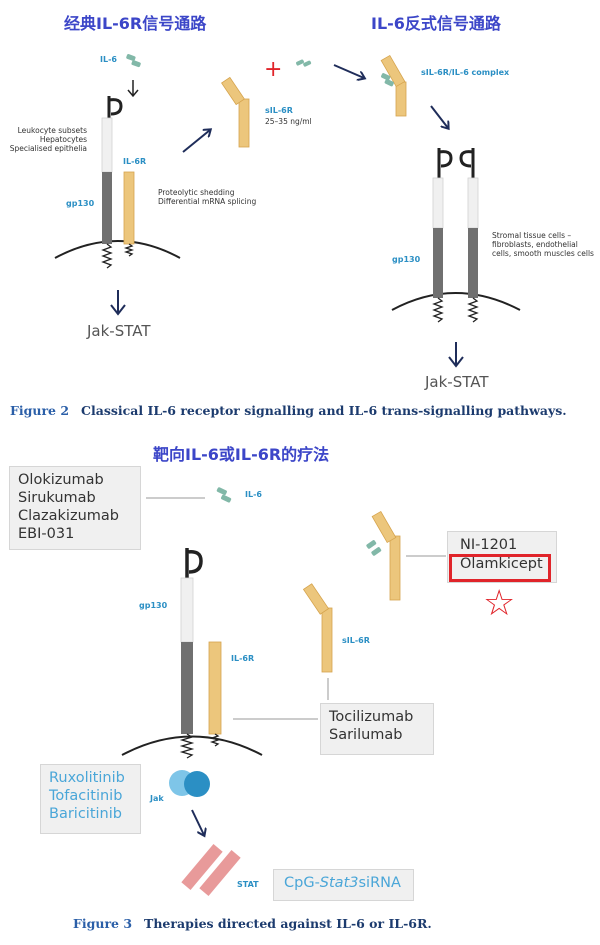 This screenshot has height=945, width=600. Describe the element at coordinates (304, 63) in the screenshot. I see `il6-cytokine-small-icon` at that location.